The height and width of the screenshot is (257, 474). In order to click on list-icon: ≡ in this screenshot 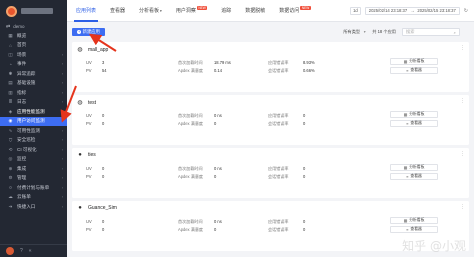, I will do `click(407, 123)`.